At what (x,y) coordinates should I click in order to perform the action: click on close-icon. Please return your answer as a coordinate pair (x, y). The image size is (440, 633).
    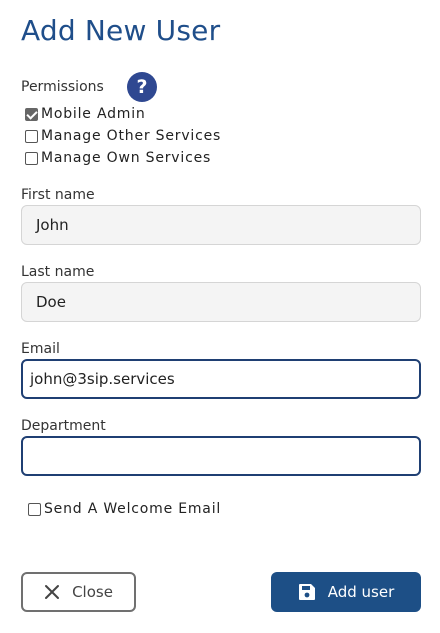
    Looking at the image, I should click on (52, 592).